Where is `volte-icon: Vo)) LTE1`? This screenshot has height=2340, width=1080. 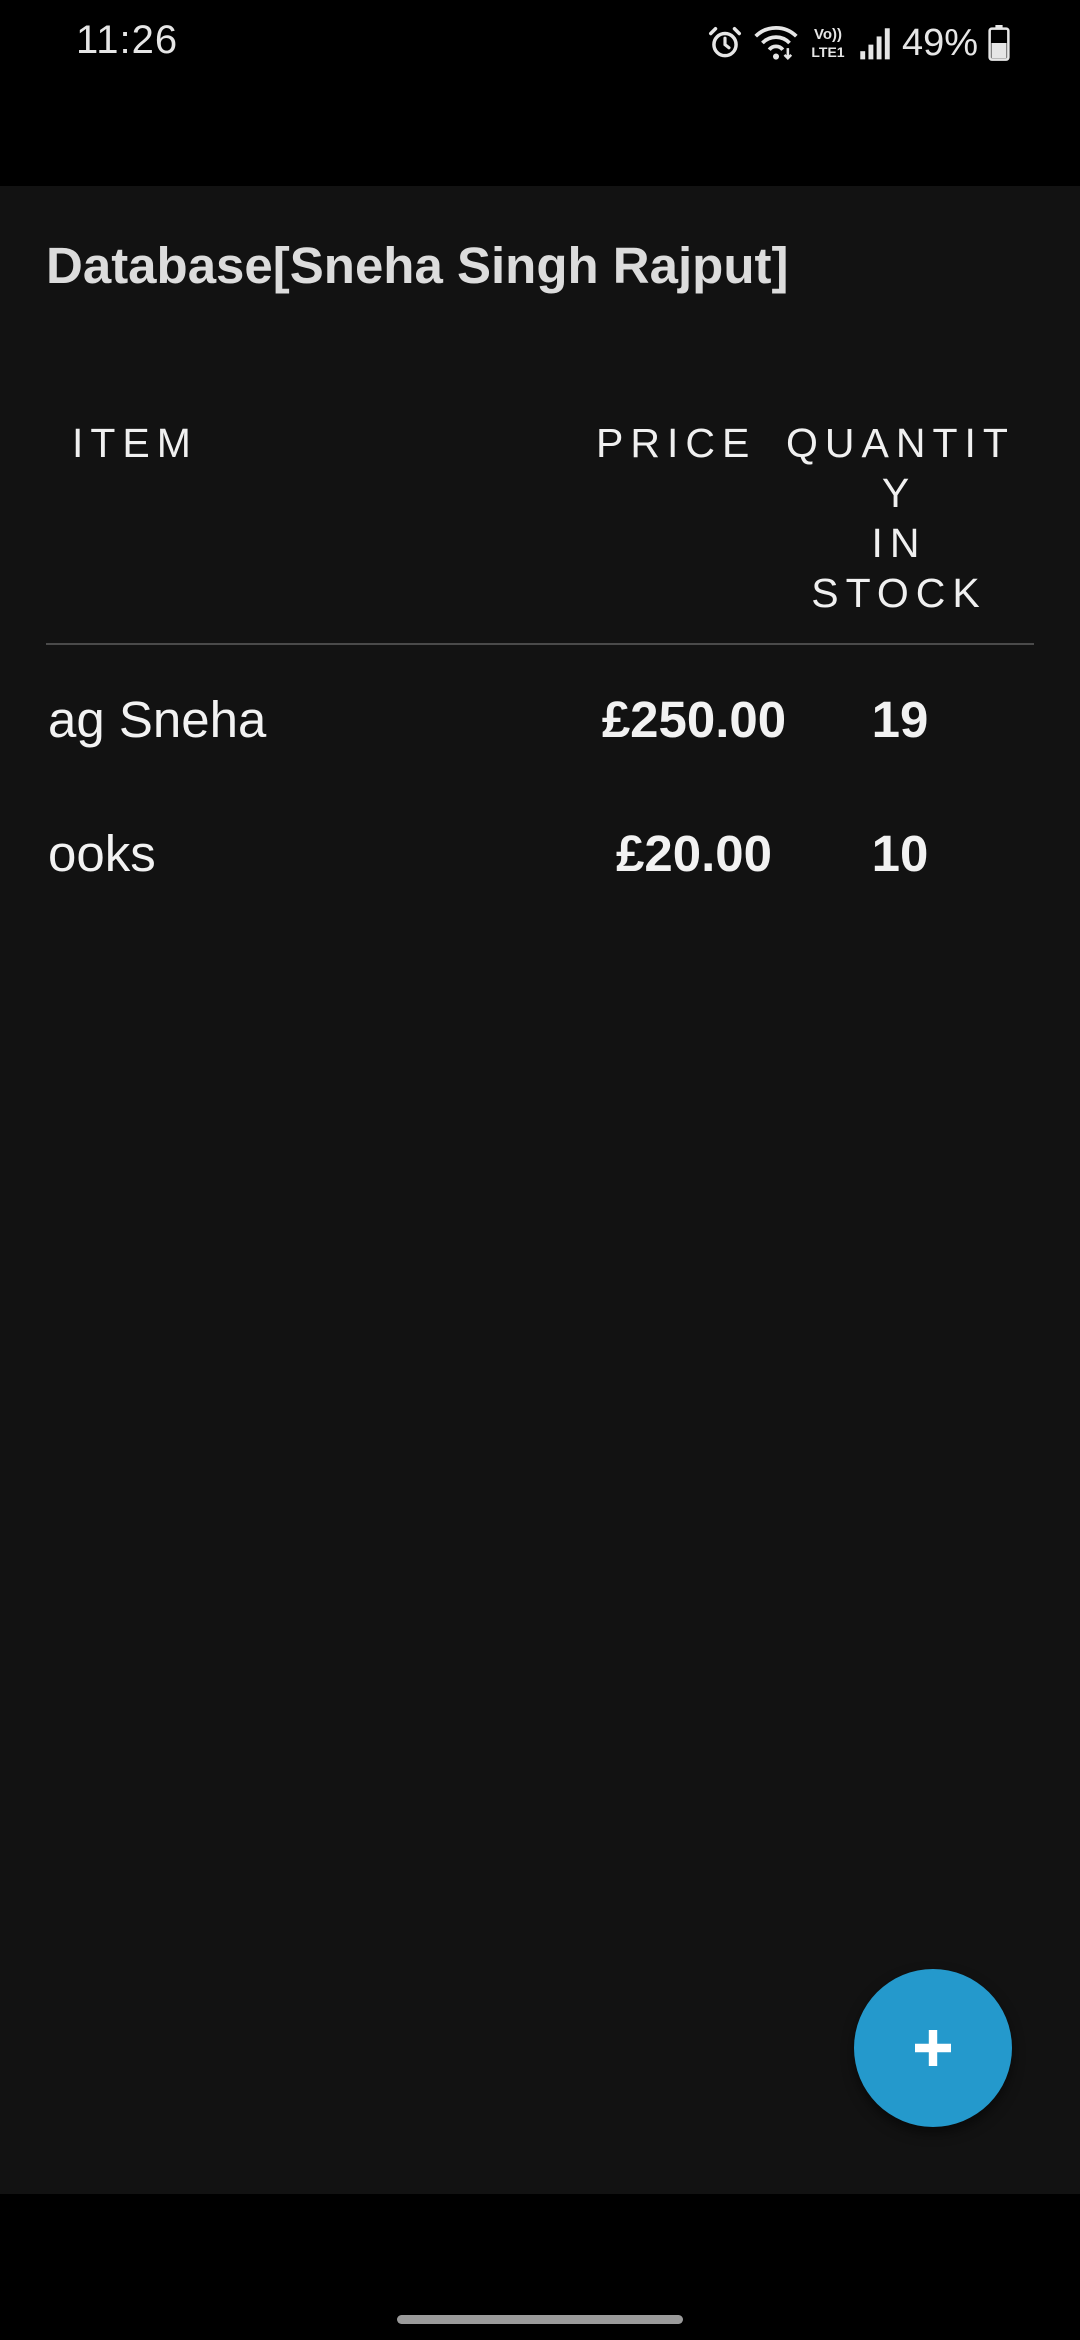
volte-icon: Vo)) LTE1 is located at coordinates (827, 43).